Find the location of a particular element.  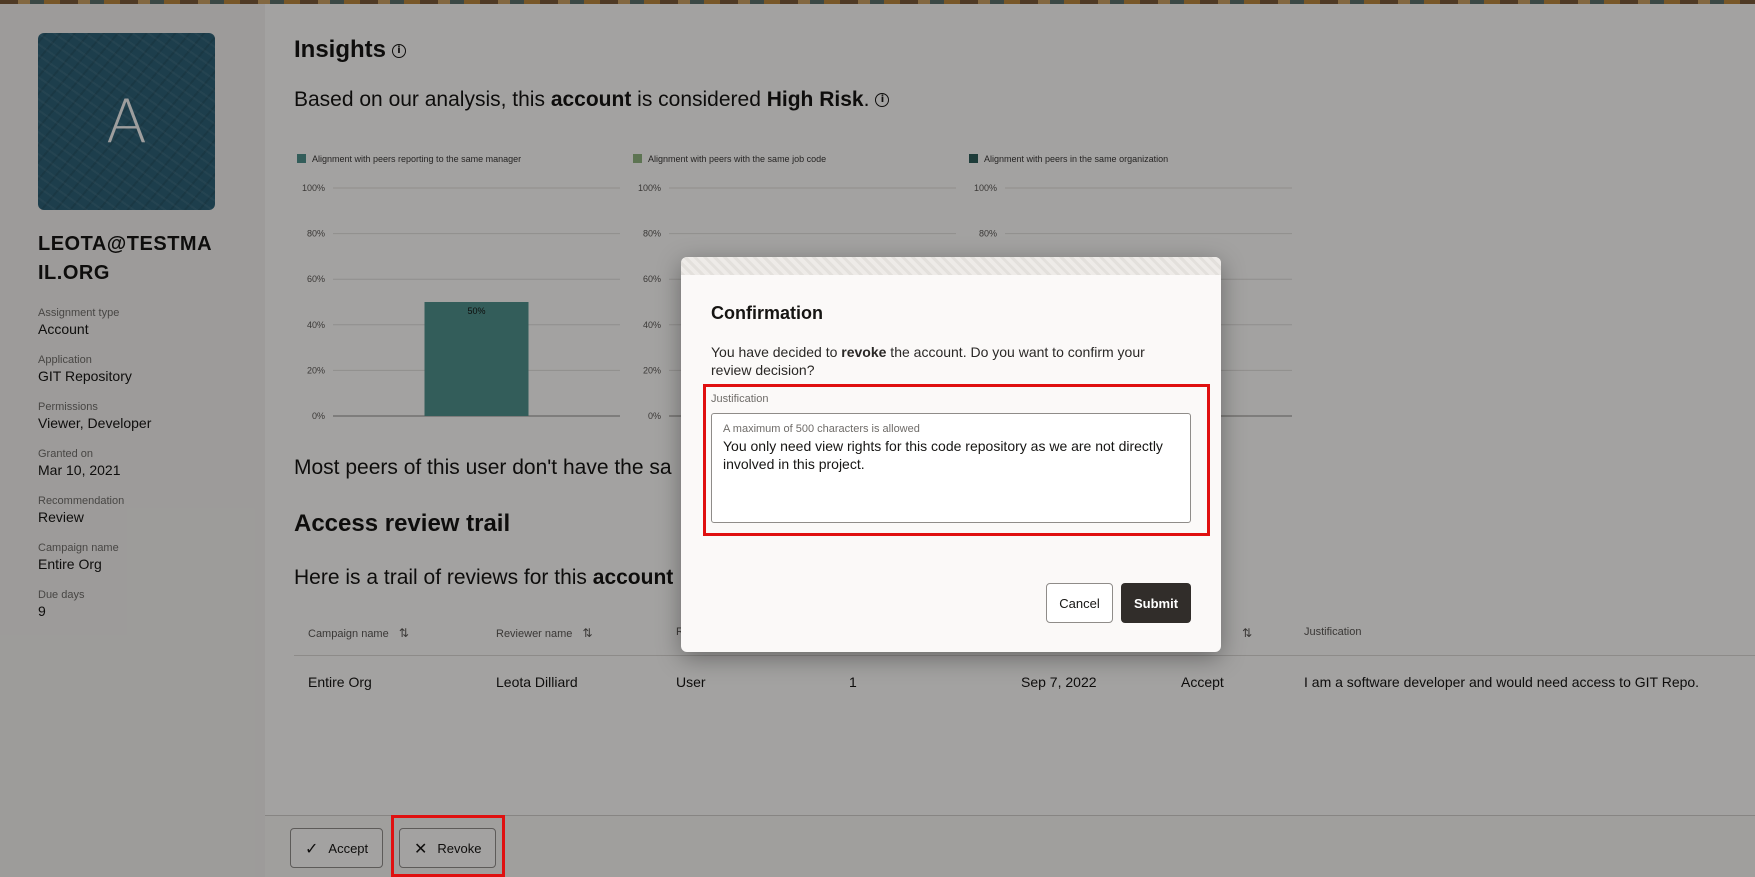

cancel-button: Cancel is located at coordinates (1079, 603).